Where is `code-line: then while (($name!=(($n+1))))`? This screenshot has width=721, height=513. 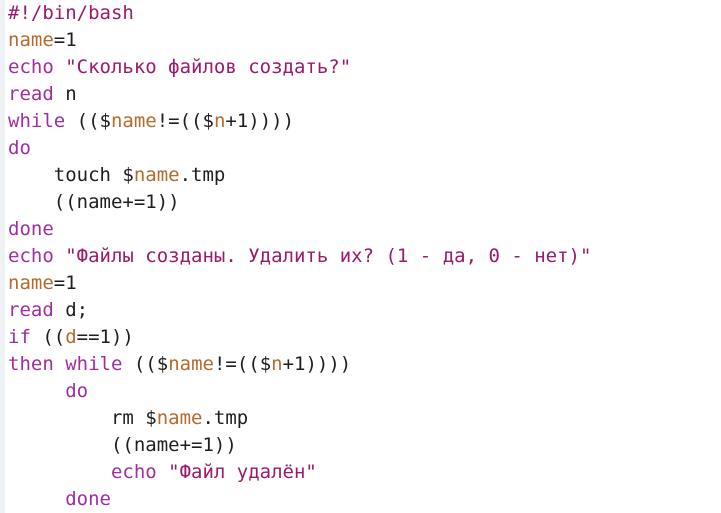 code-line: then while (($name!=(($n+1)))) is located at coordinates (299, 364).